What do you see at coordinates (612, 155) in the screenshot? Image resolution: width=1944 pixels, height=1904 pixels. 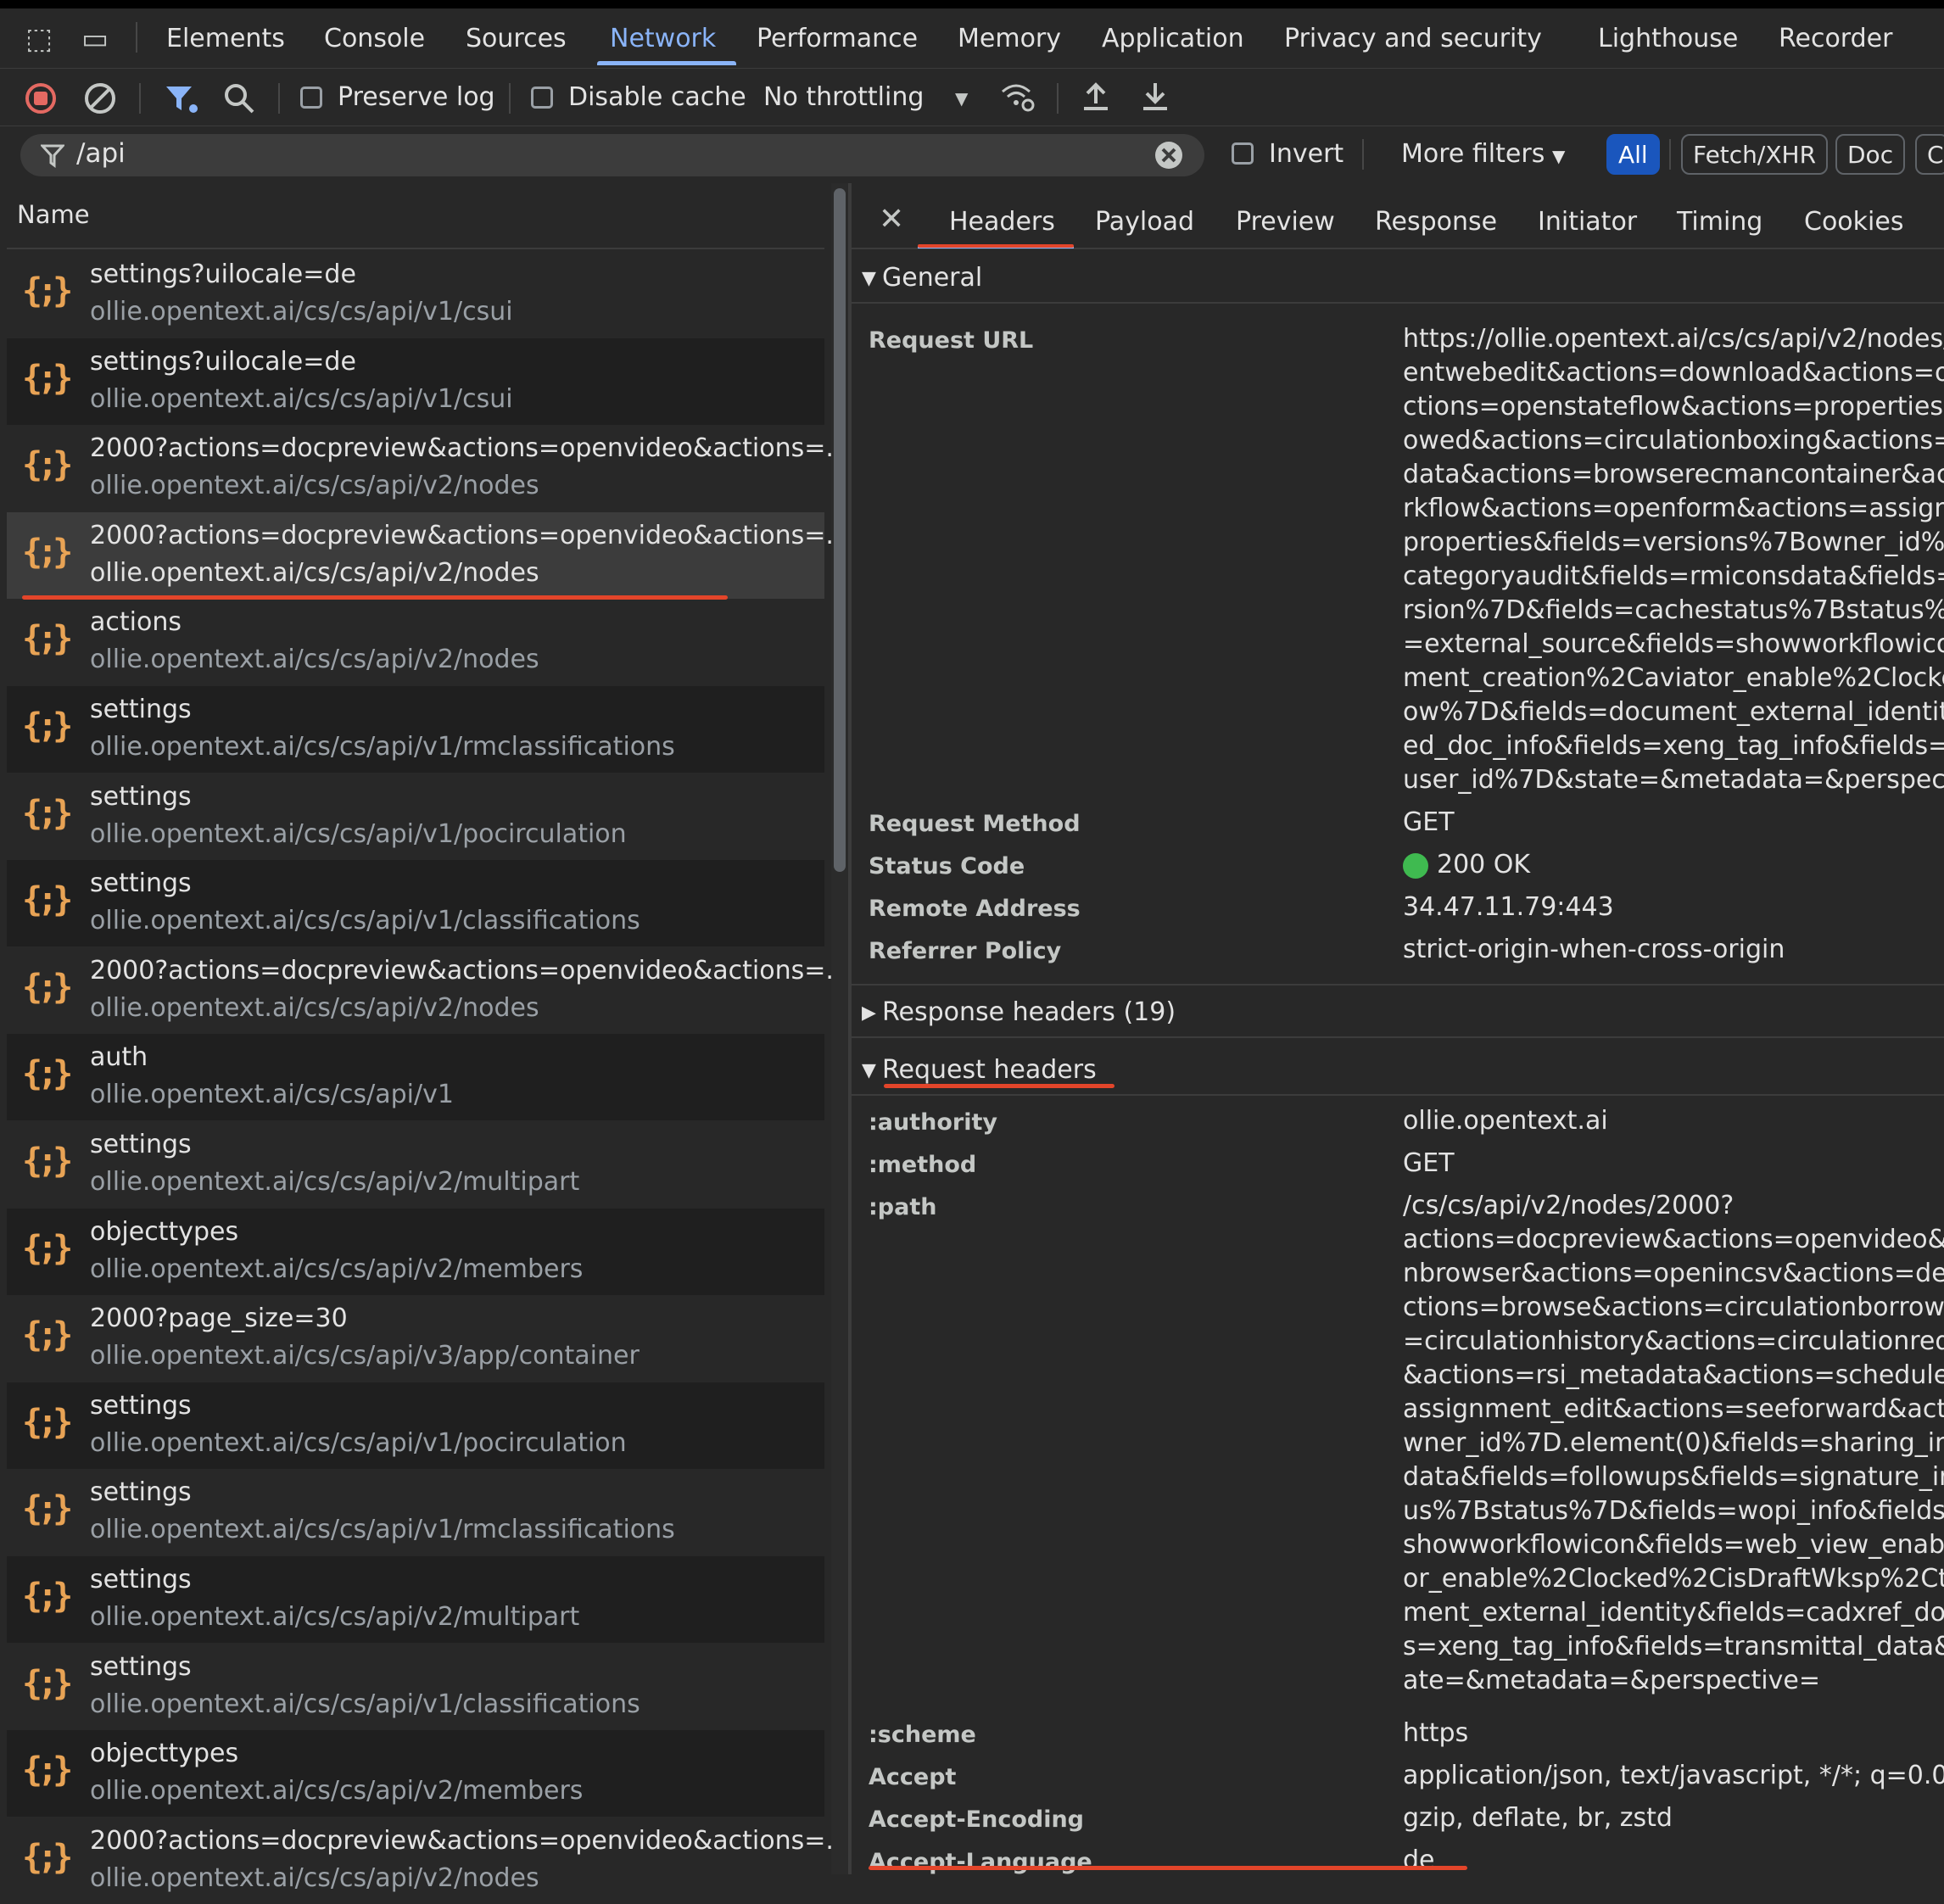 I see `filter-input` at bounding box center [612, 155].